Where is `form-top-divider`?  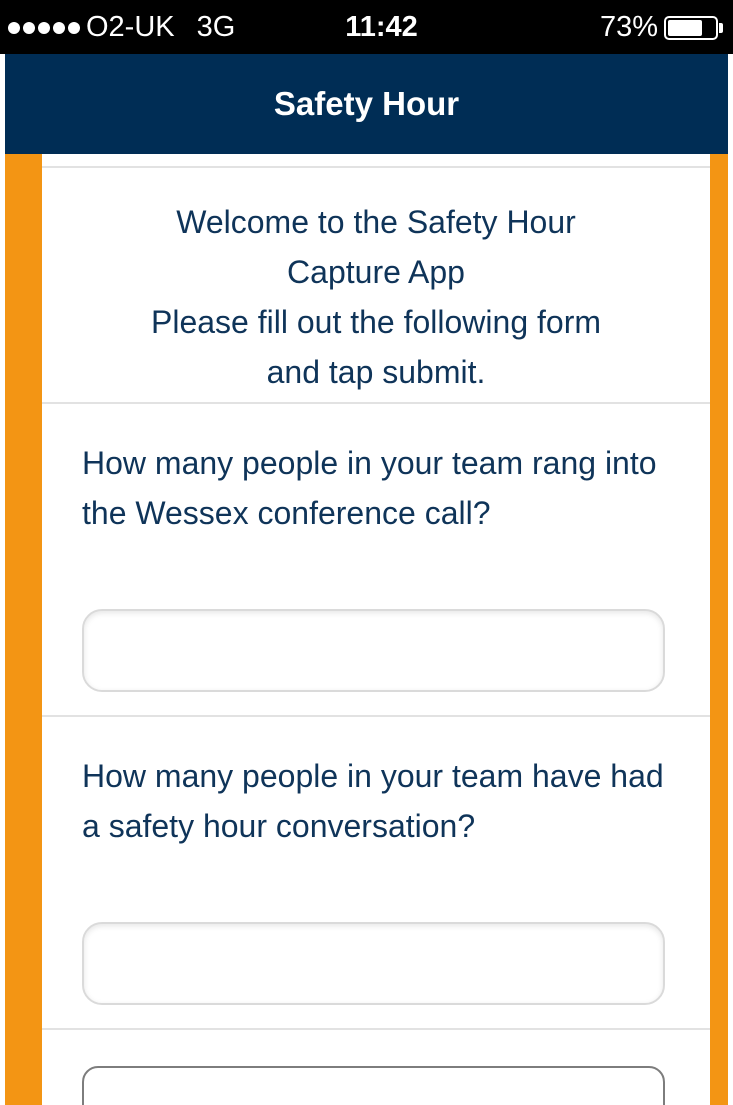
form-top-divider is located at coordinates (376, 161).